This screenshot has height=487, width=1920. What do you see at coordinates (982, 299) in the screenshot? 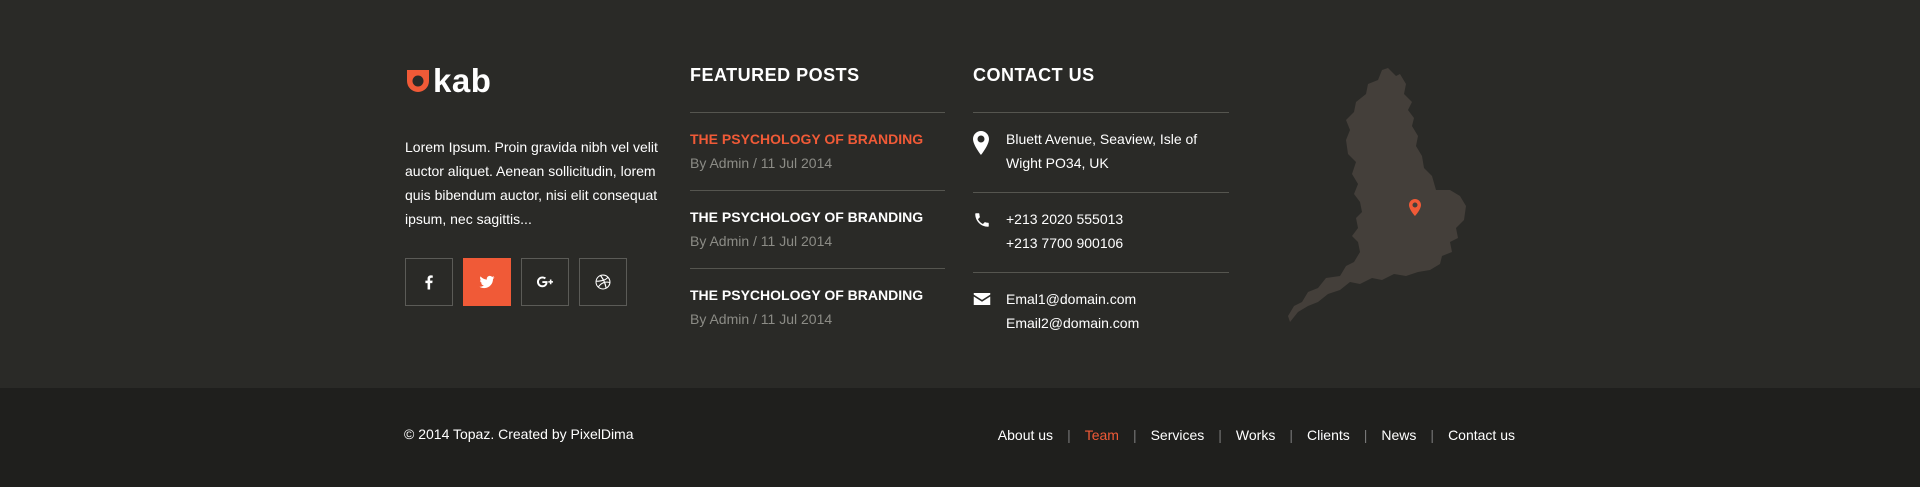
I see `envelope-icon` at bounding box center [982, 299].